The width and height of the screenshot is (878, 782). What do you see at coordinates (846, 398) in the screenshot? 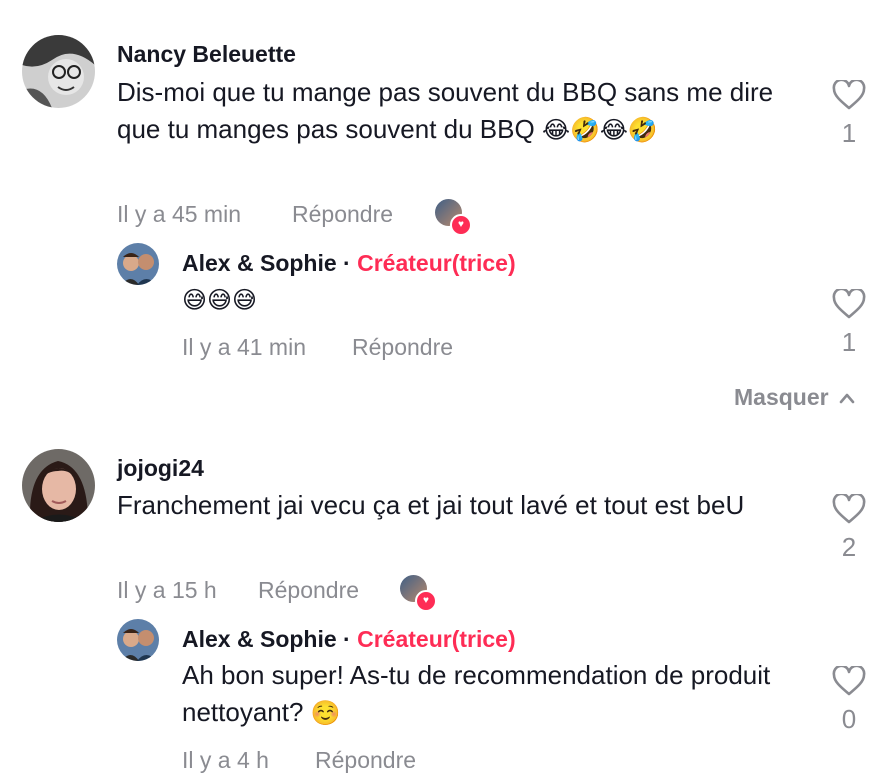
I see `chevron-up-icon` at bounding box center [846, 398].